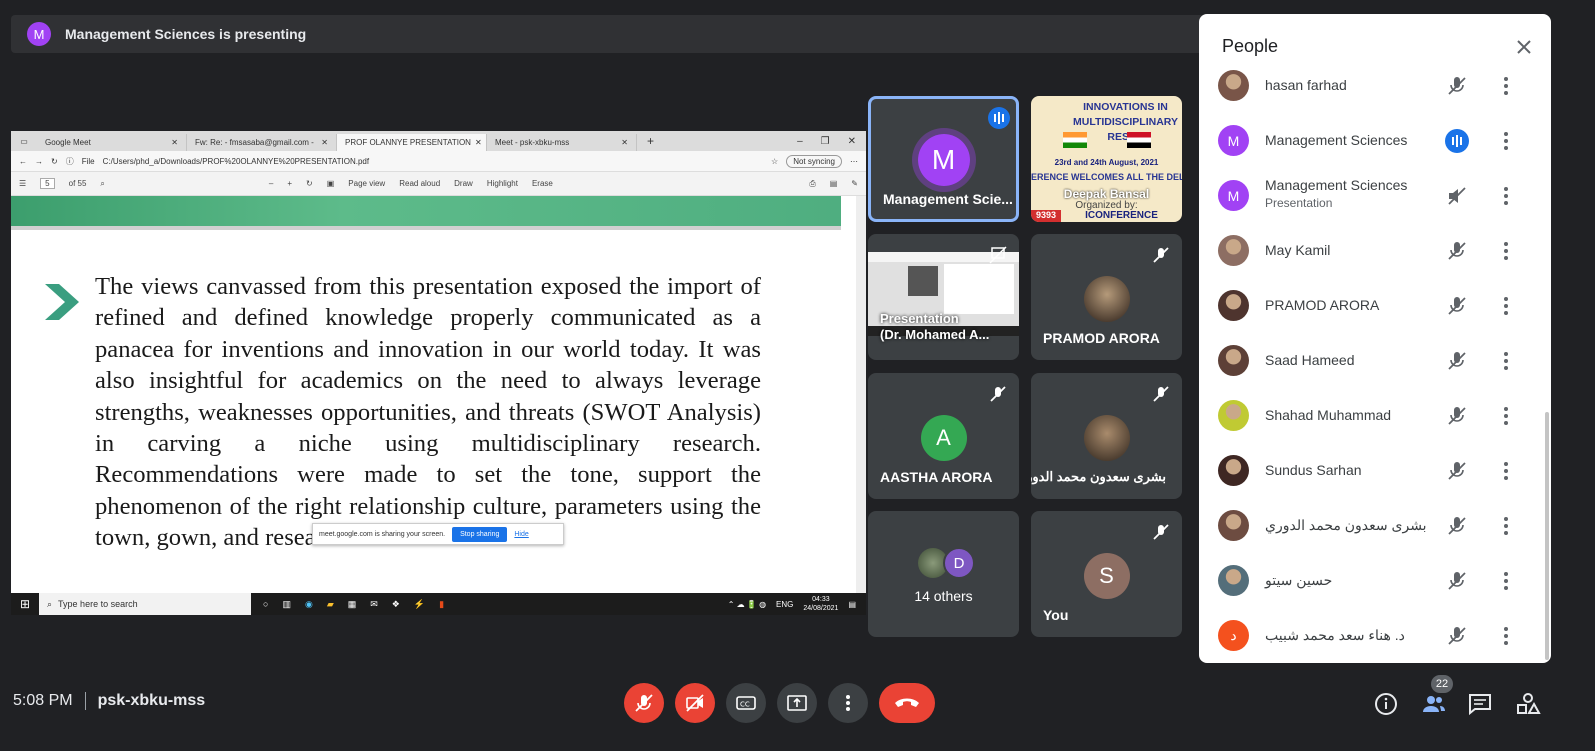  I want to click on panel-scrollbar, so click(1547, 536).